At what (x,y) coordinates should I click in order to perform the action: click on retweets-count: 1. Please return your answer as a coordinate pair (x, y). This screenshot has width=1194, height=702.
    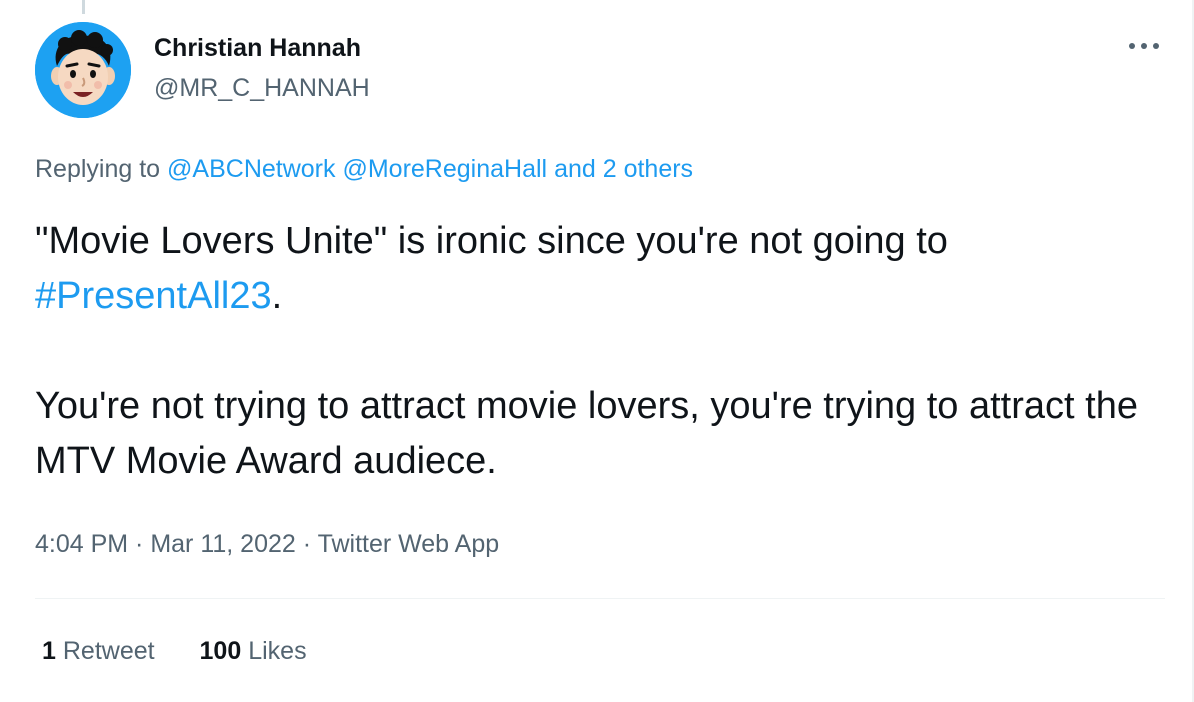
    Looking at the image, I should click on (49, 651).